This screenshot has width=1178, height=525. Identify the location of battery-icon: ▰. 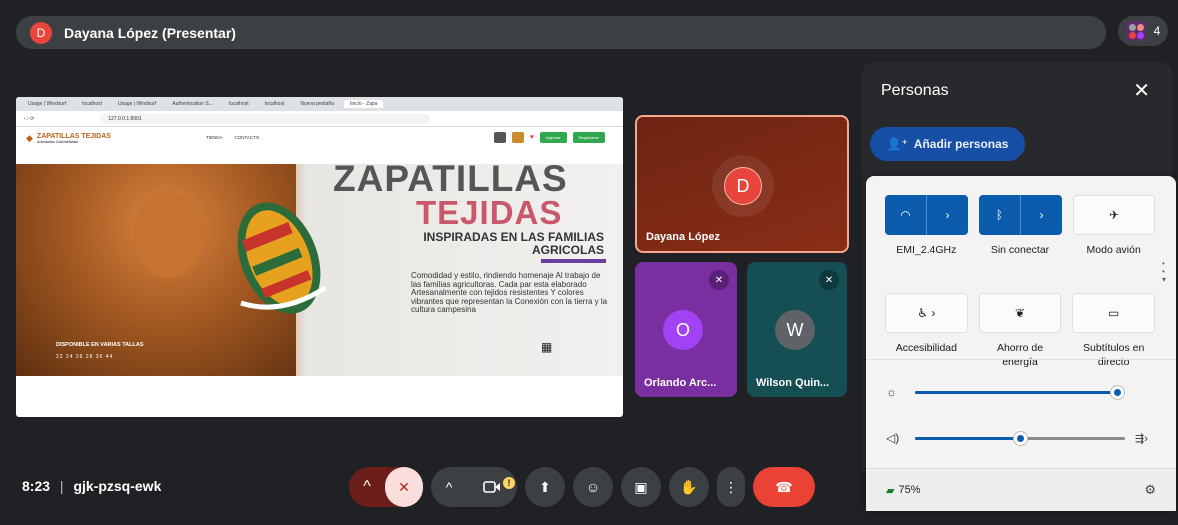
(890, 490).